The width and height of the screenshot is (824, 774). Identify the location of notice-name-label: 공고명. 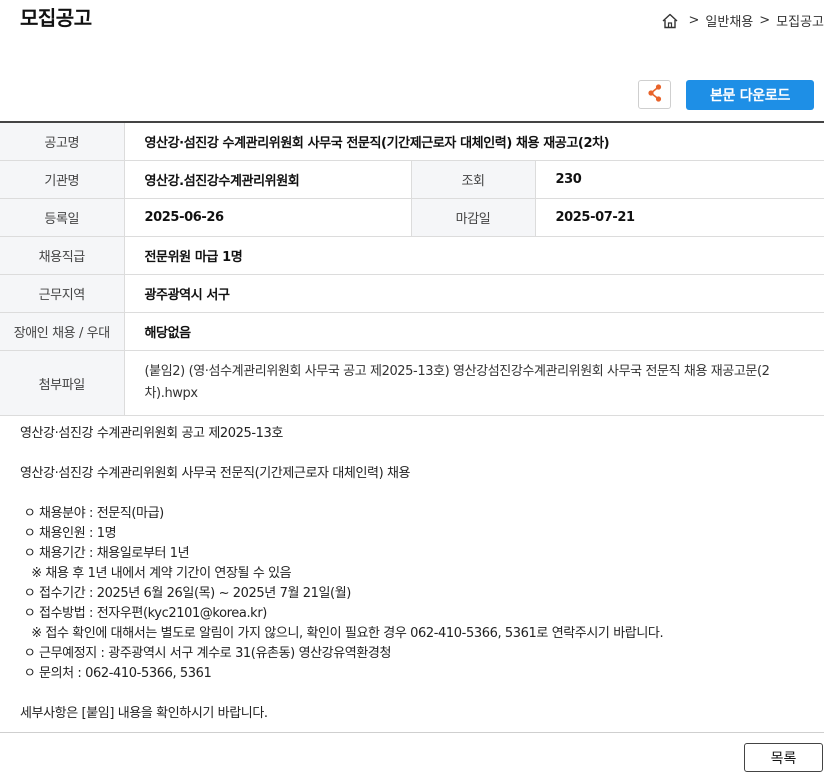
(62, 141).